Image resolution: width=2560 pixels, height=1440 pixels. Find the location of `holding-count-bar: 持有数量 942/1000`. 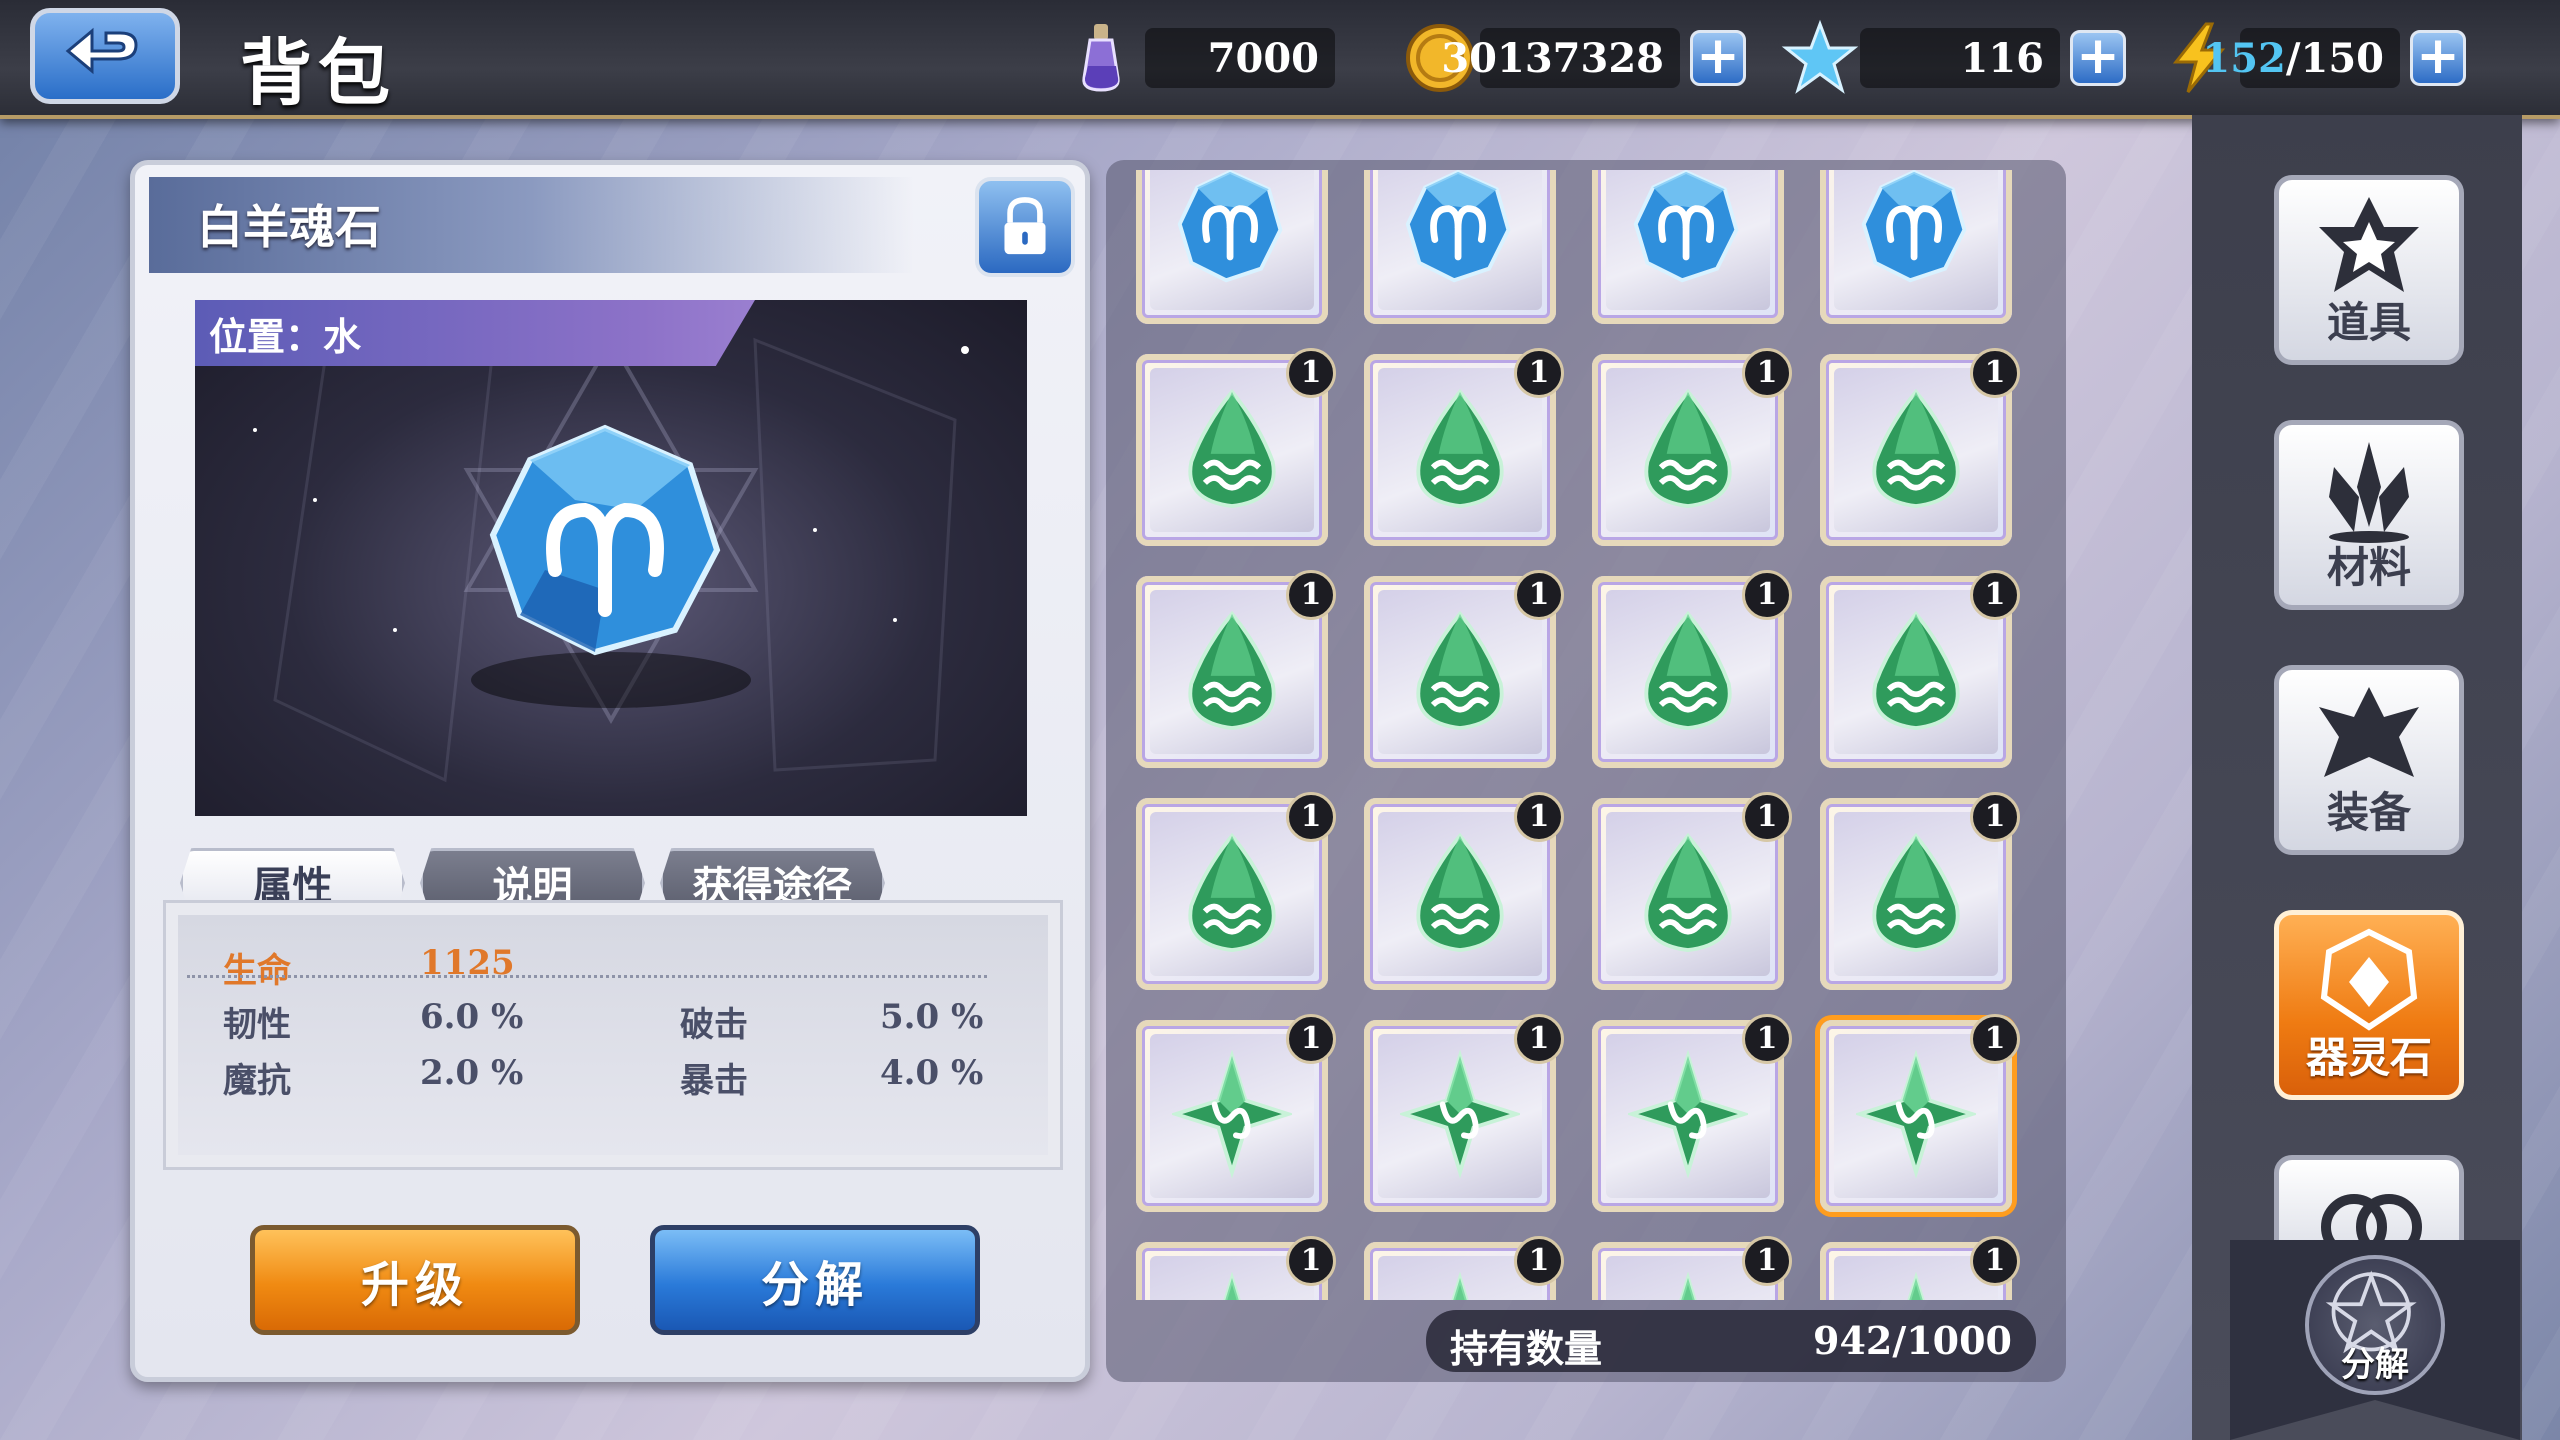

holding-count-bar: 持有数量 942/1000 is located at coordinates (1731, 1341).